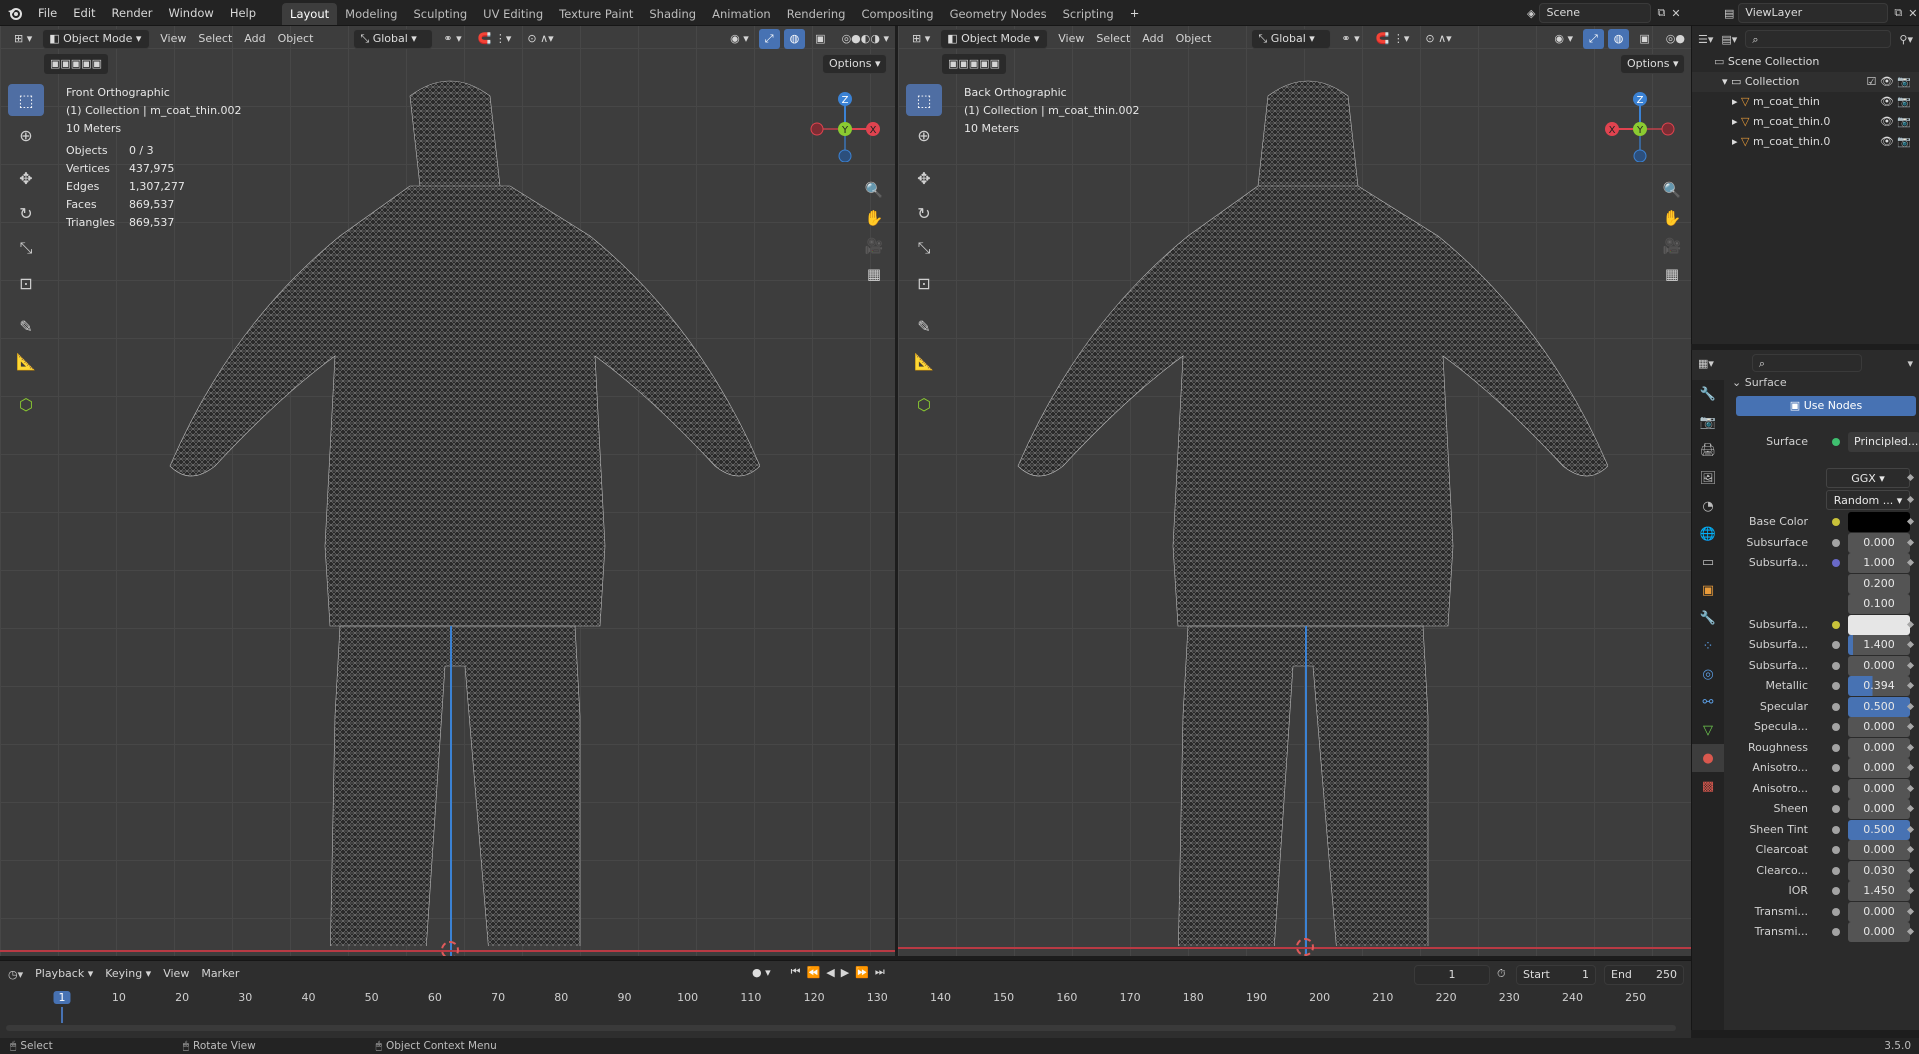  What do you see at coordinates (1910, 363) in the screenshot?
I see `properties-options-icon: ▾` at bounding box center [1910, 363].